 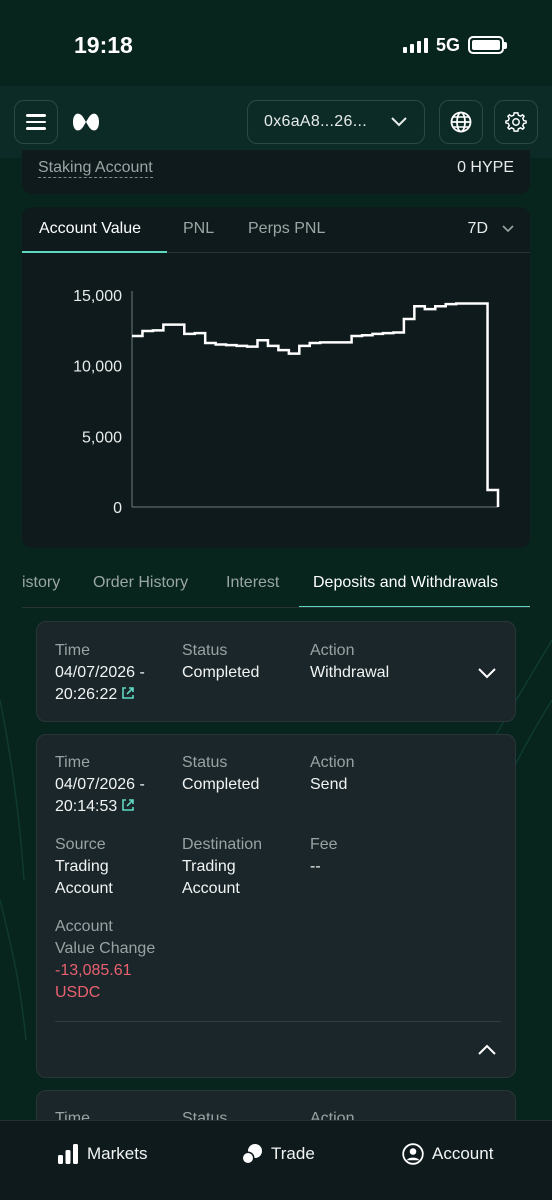 I want to click on destination-field: Destination Trading Account, so click(x=222, y=867).